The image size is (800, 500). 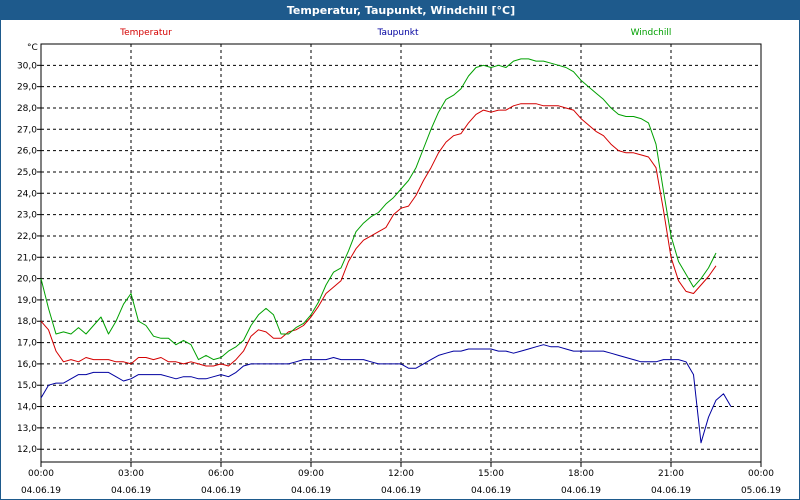 I want to click on x-tick-time: 09:00, so click(x=311, y=474).